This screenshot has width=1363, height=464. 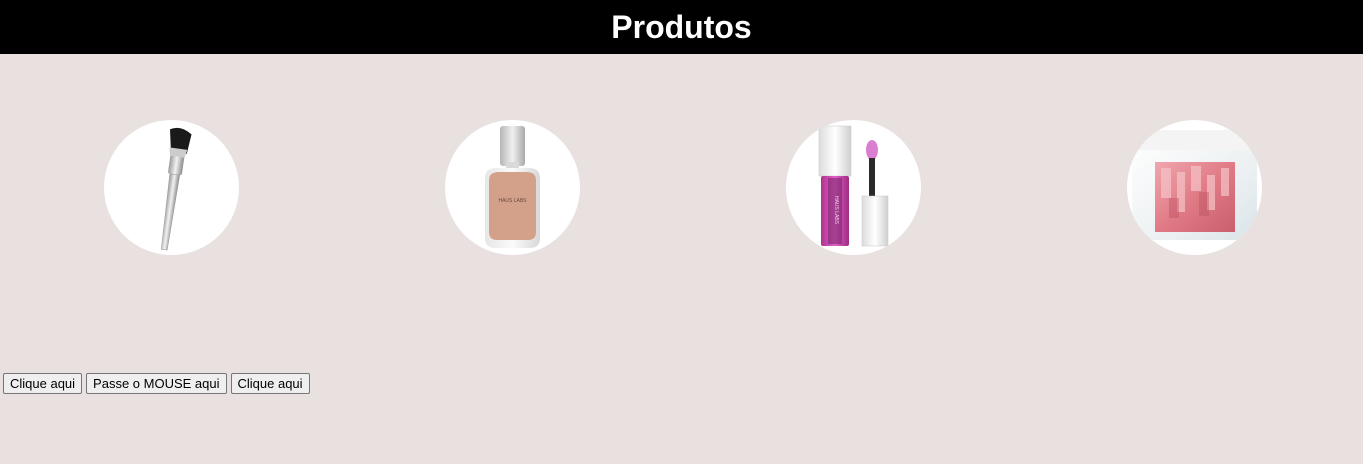 I want to click on lip-gloss-icon: HAUS LABS, so click(x=853, y=186).